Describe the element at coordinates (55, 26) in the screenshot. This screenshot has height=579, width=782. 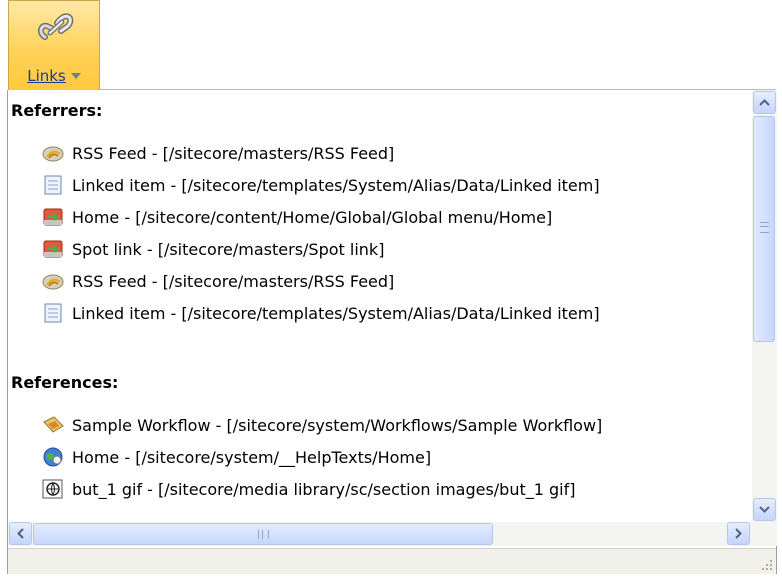
I see `chain-link-icon` at that location.